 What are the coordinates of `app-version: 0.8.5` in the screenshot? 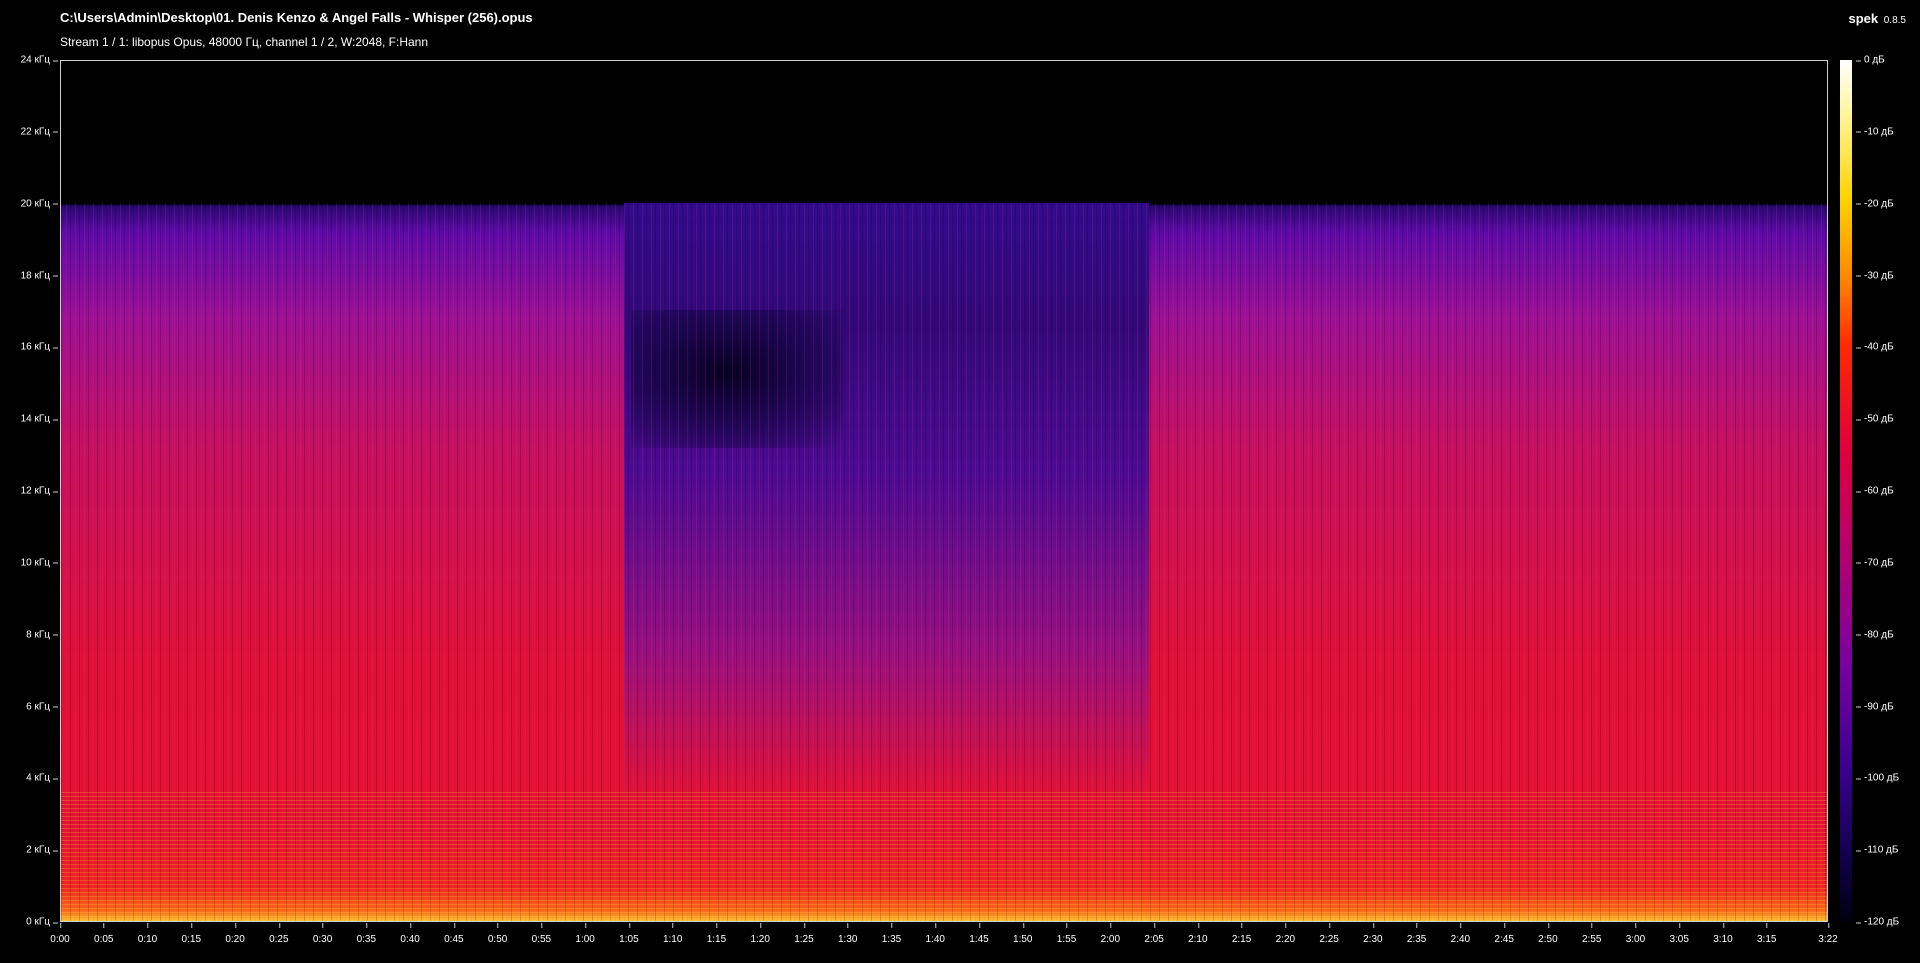 It's located at (1894, 20).